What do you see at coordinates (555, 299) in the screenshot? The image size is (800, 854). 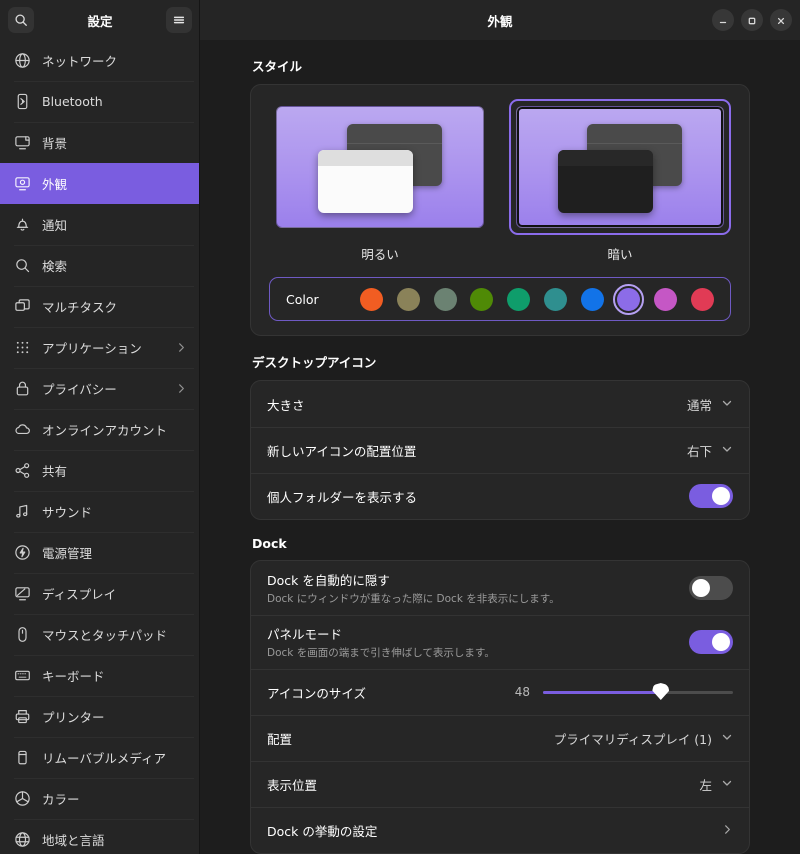 I see `color-swatch-teal` at bounding box center [555, 299].